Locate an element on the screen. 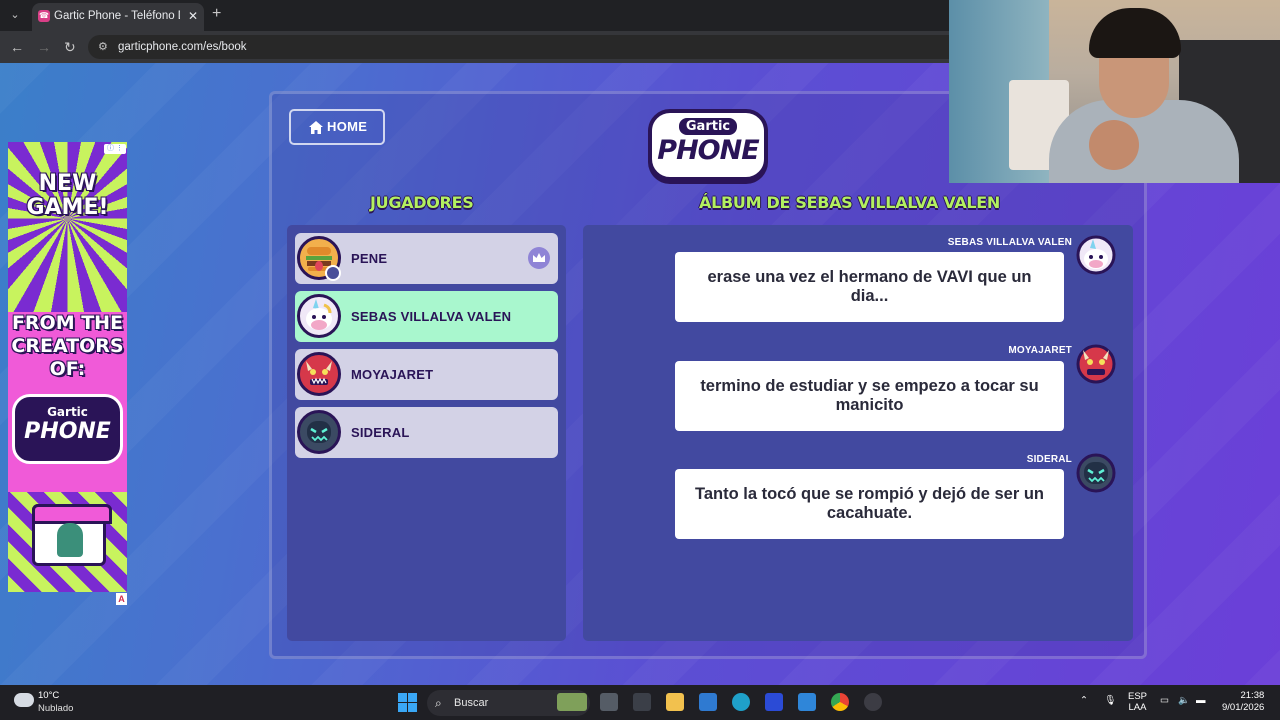 The width and height of the screenshot is (1280, 720). message-author: SIDERAL is located at coordinates (1049, 459).